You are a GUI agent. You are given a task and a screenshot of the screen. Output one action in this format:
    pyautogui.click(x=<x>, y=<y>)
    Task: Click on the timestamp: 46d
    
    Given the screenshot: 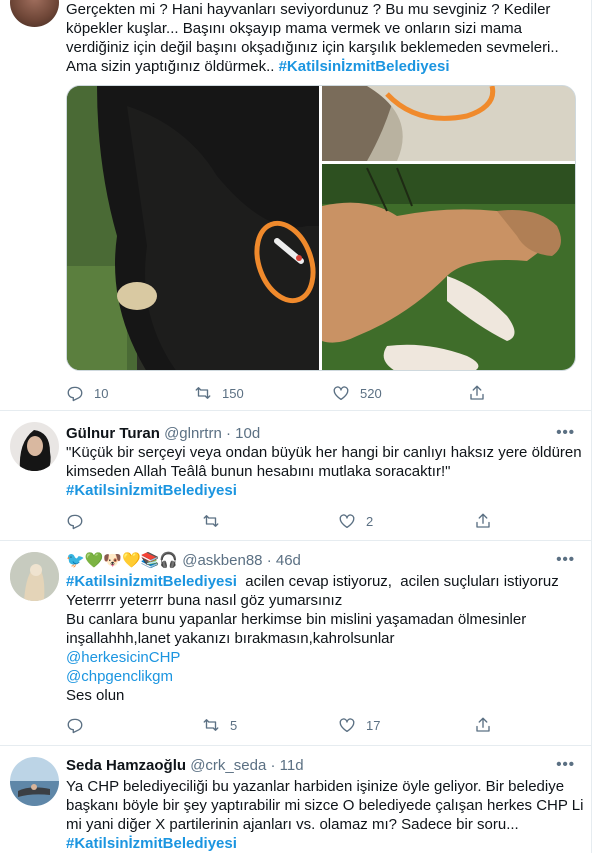 What is the action you would take?
    pyautogui.click(x=288, y=560)
    